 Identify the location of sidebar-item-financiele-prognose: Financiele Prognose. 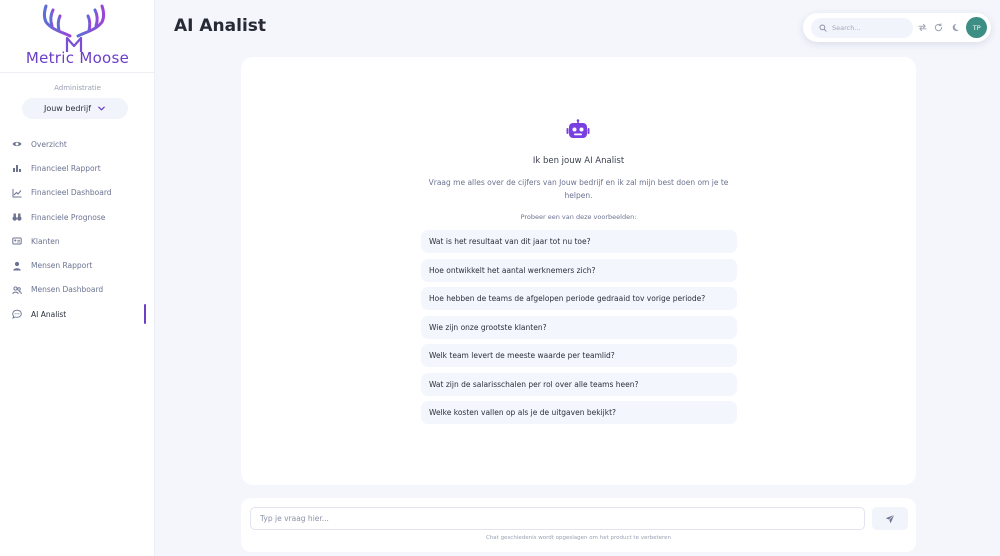
(77, 217).